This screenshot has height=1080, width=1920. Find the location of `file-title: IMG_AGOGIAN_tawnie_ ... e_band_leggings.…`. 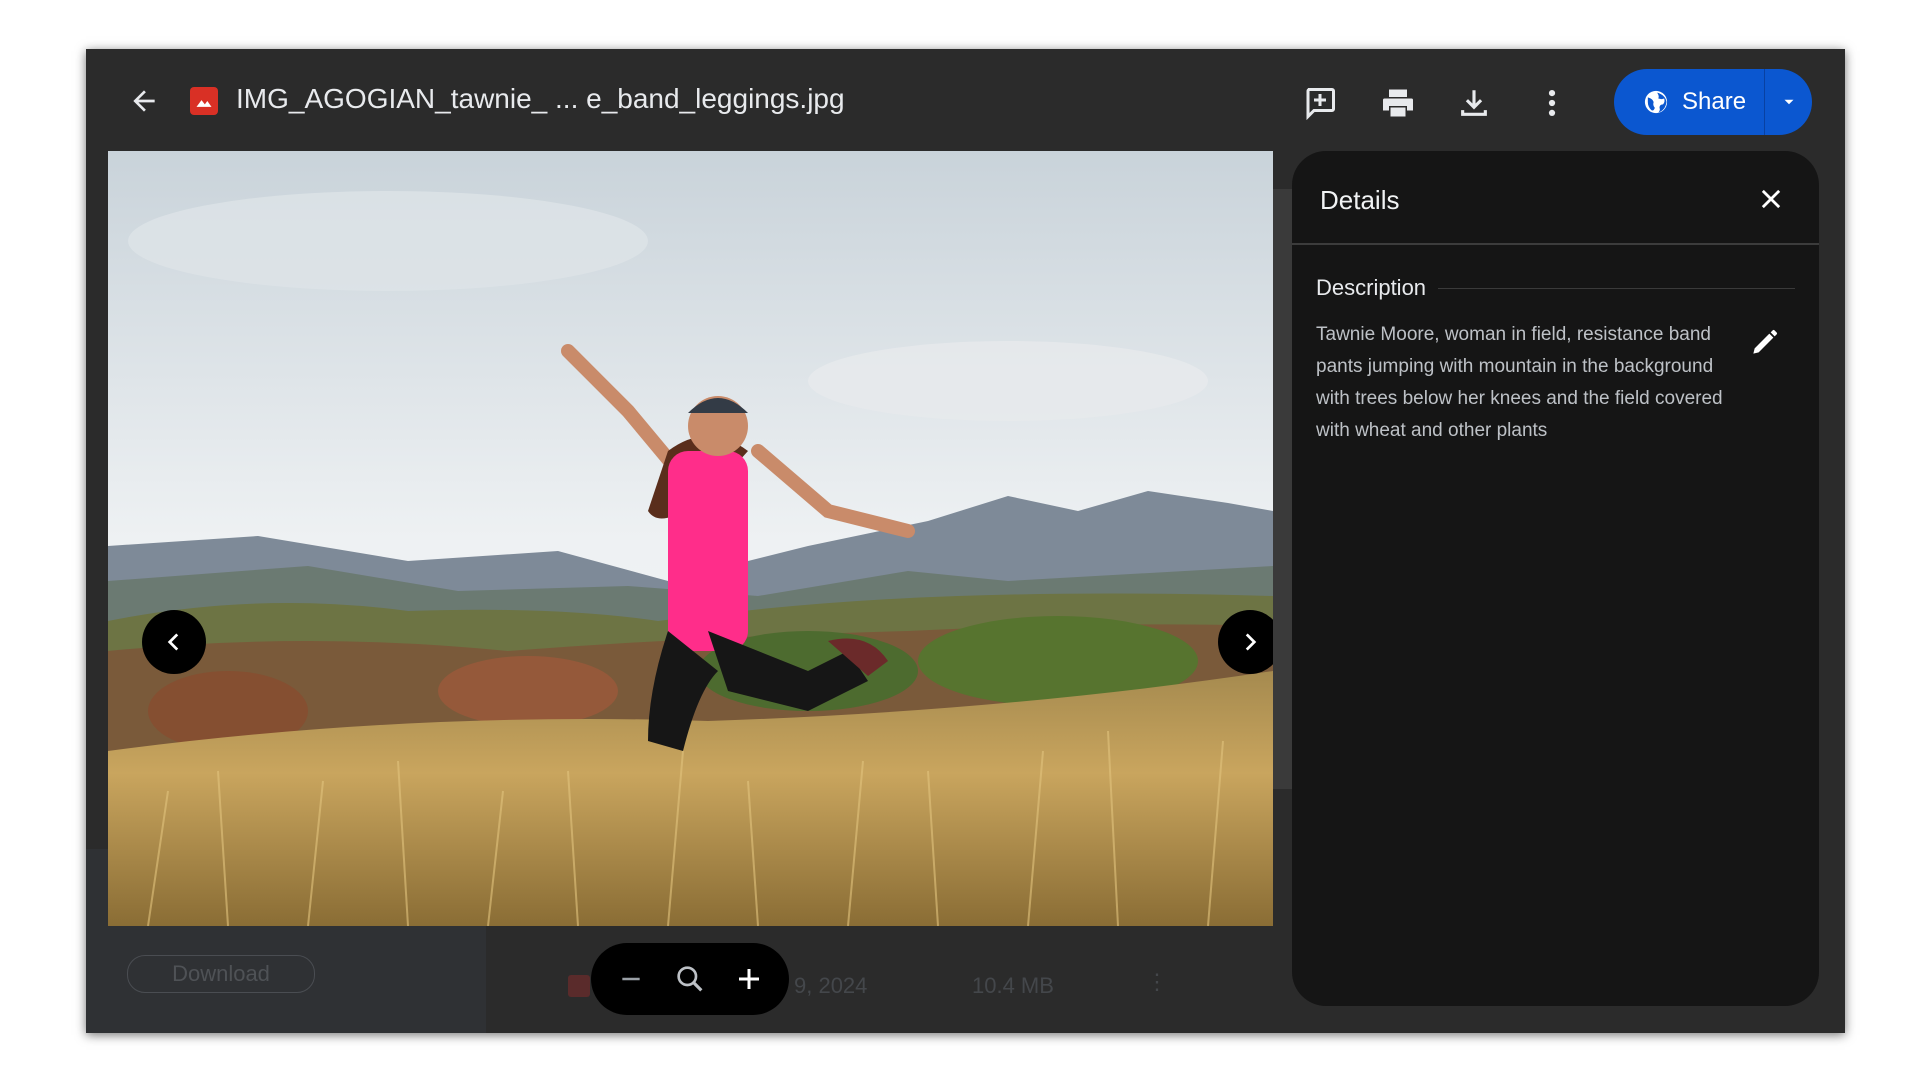

file-title: IMG_AGOGIAN_tawnie_ ... e_band_leggings.… is located at coordinates (540, 98).